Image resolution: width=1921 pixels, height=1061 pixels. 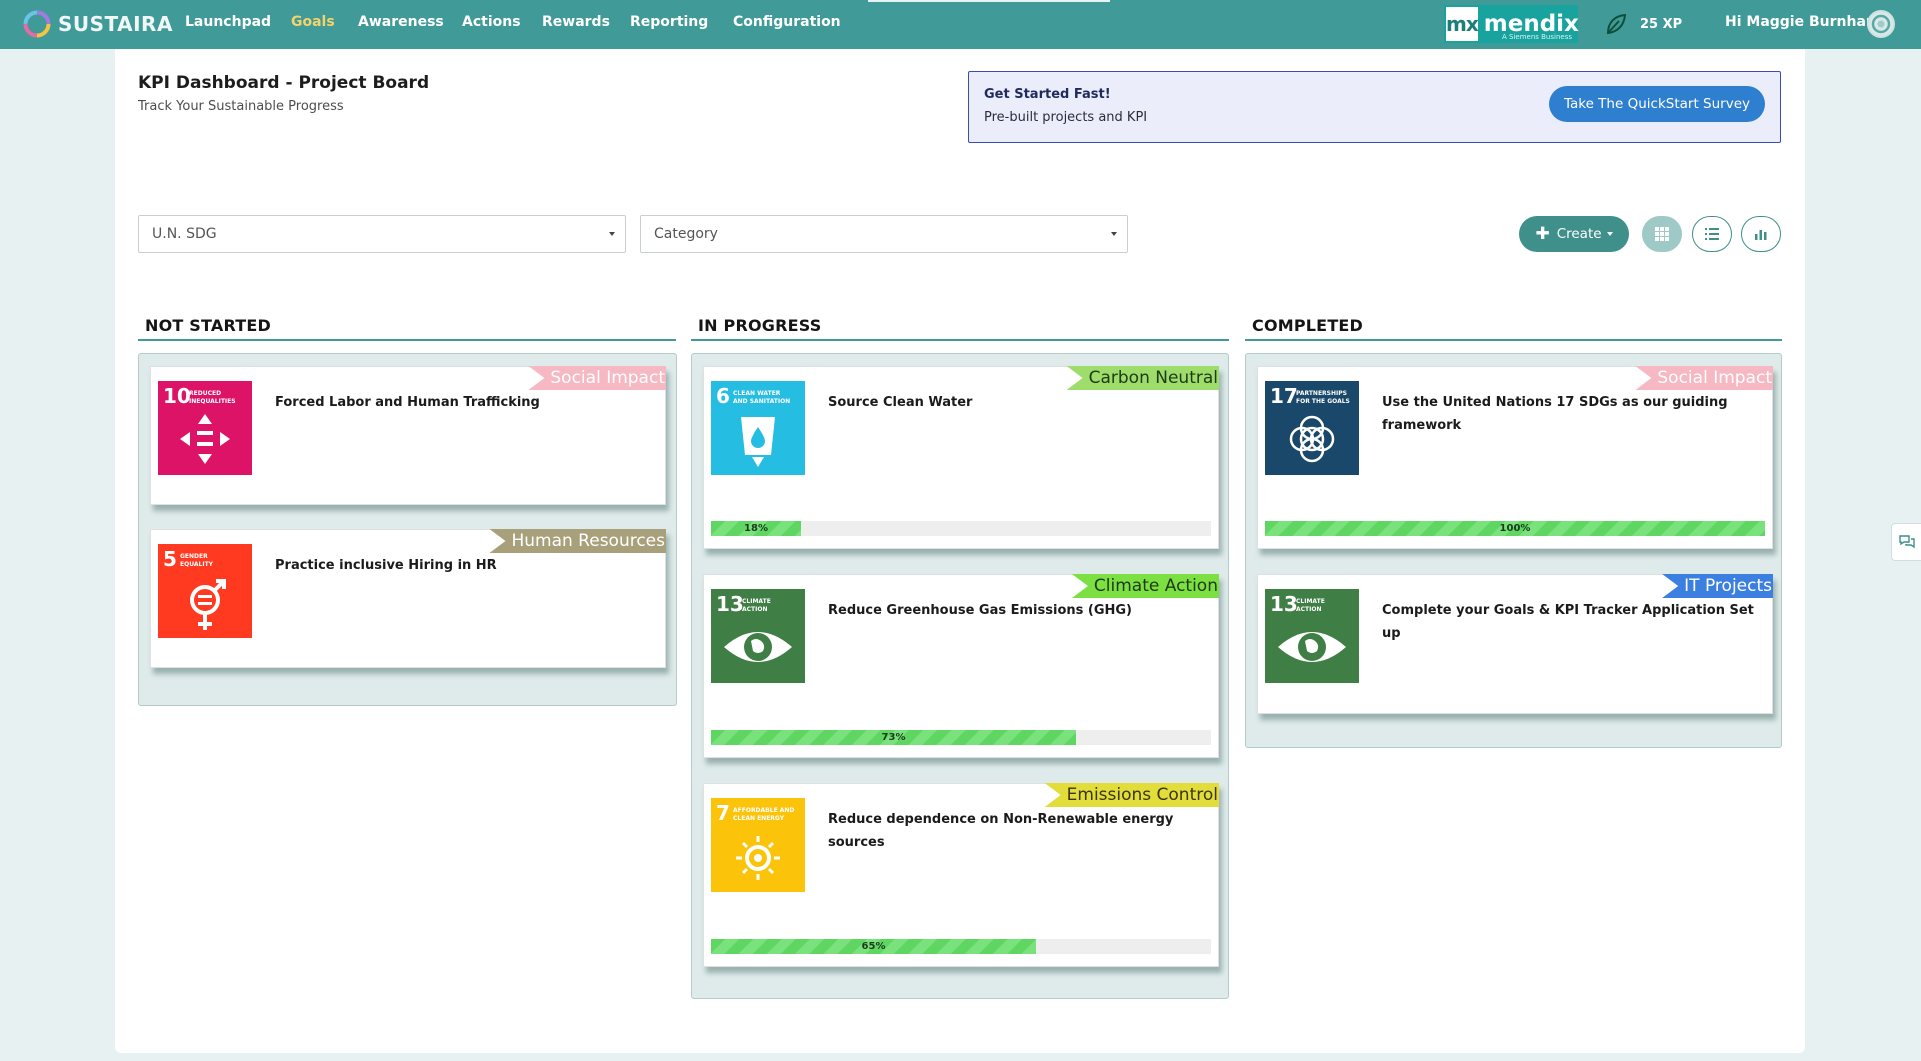 I want to click on progress-label: 100%, so click(x=1515, y=528).